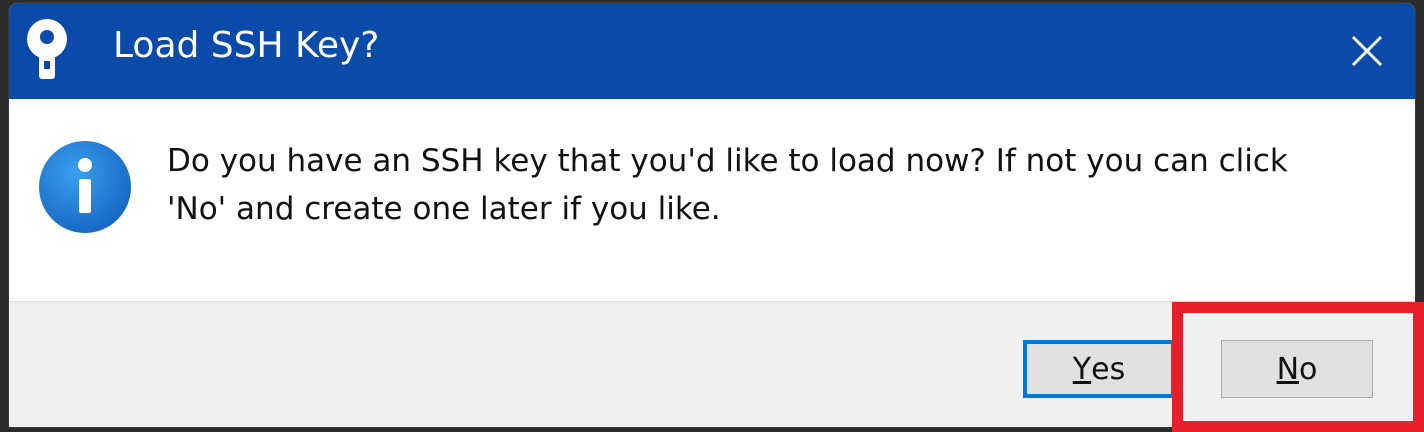  What do you see at coordinates (1108, 369) in the screenshot?
I see `yes-label-rest: es` at bounding box center [1108, 369].